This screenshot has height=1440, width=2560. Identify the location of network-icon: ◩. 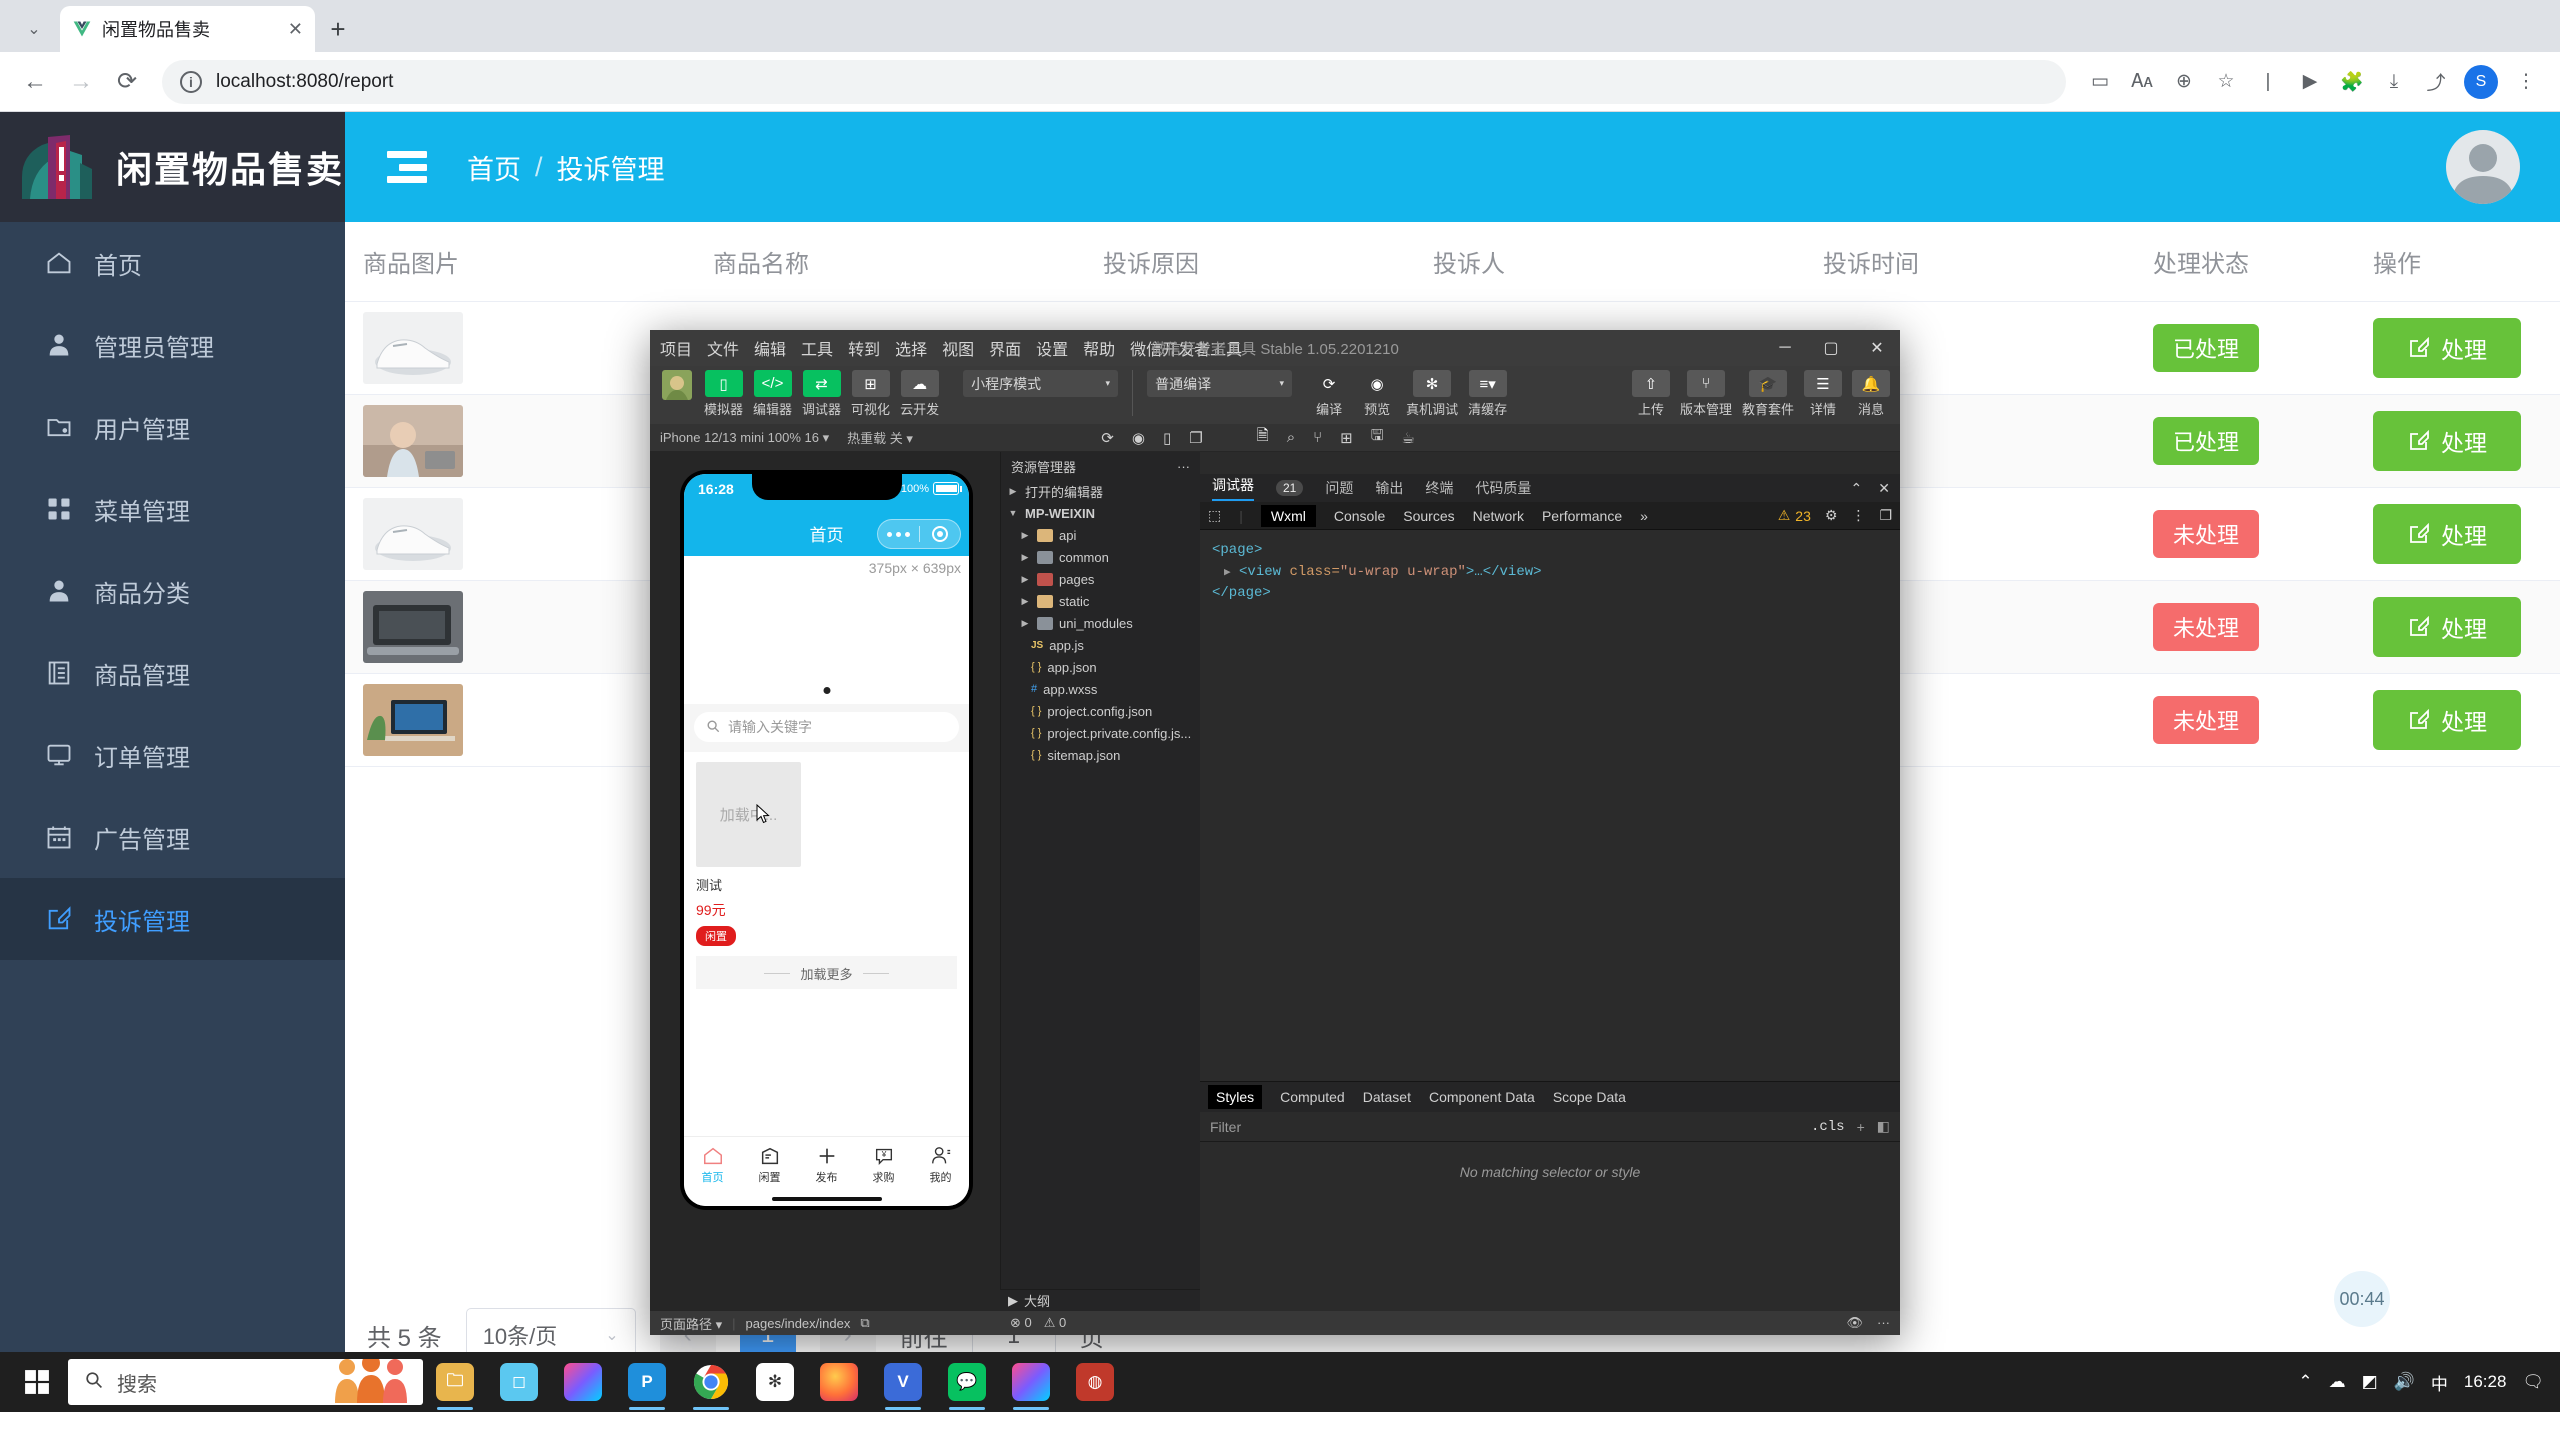
(2370, 1382).